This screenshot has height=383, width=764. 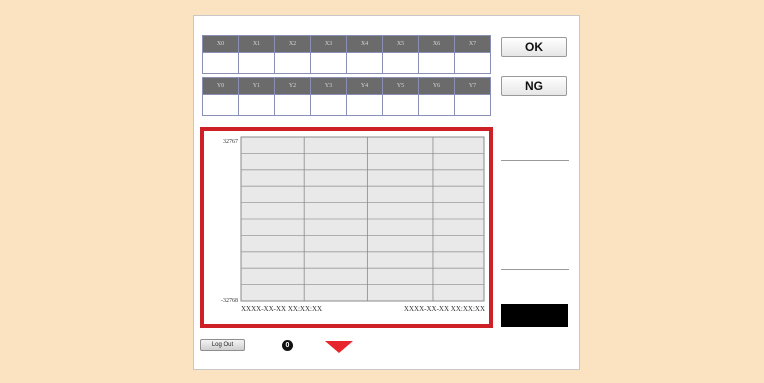 What do you see at coordinates (472, 86) in the screenshot?
I see `y-header-cell: Y7` at bounding box center [472, 86].